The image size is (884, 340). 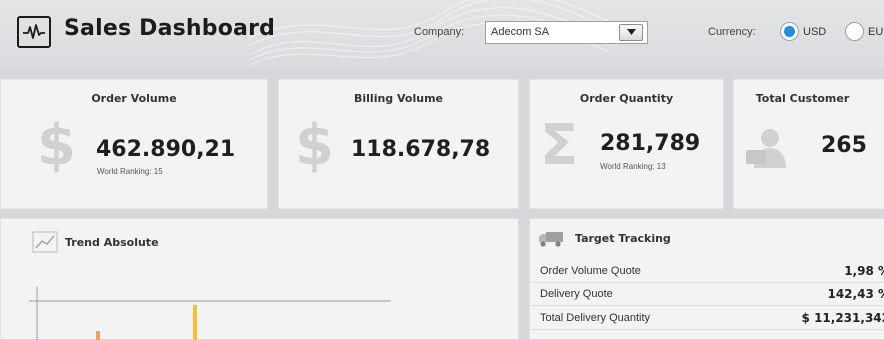 What do you see at coordinates (815, 32) in the screenshot?
I see `currency-radio-usd-label: USD` at bounding box center [815, 32].